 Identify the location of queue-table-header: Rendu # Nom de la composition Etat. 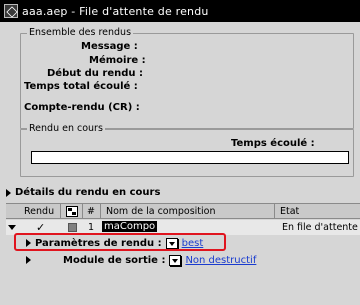
(183, 211).